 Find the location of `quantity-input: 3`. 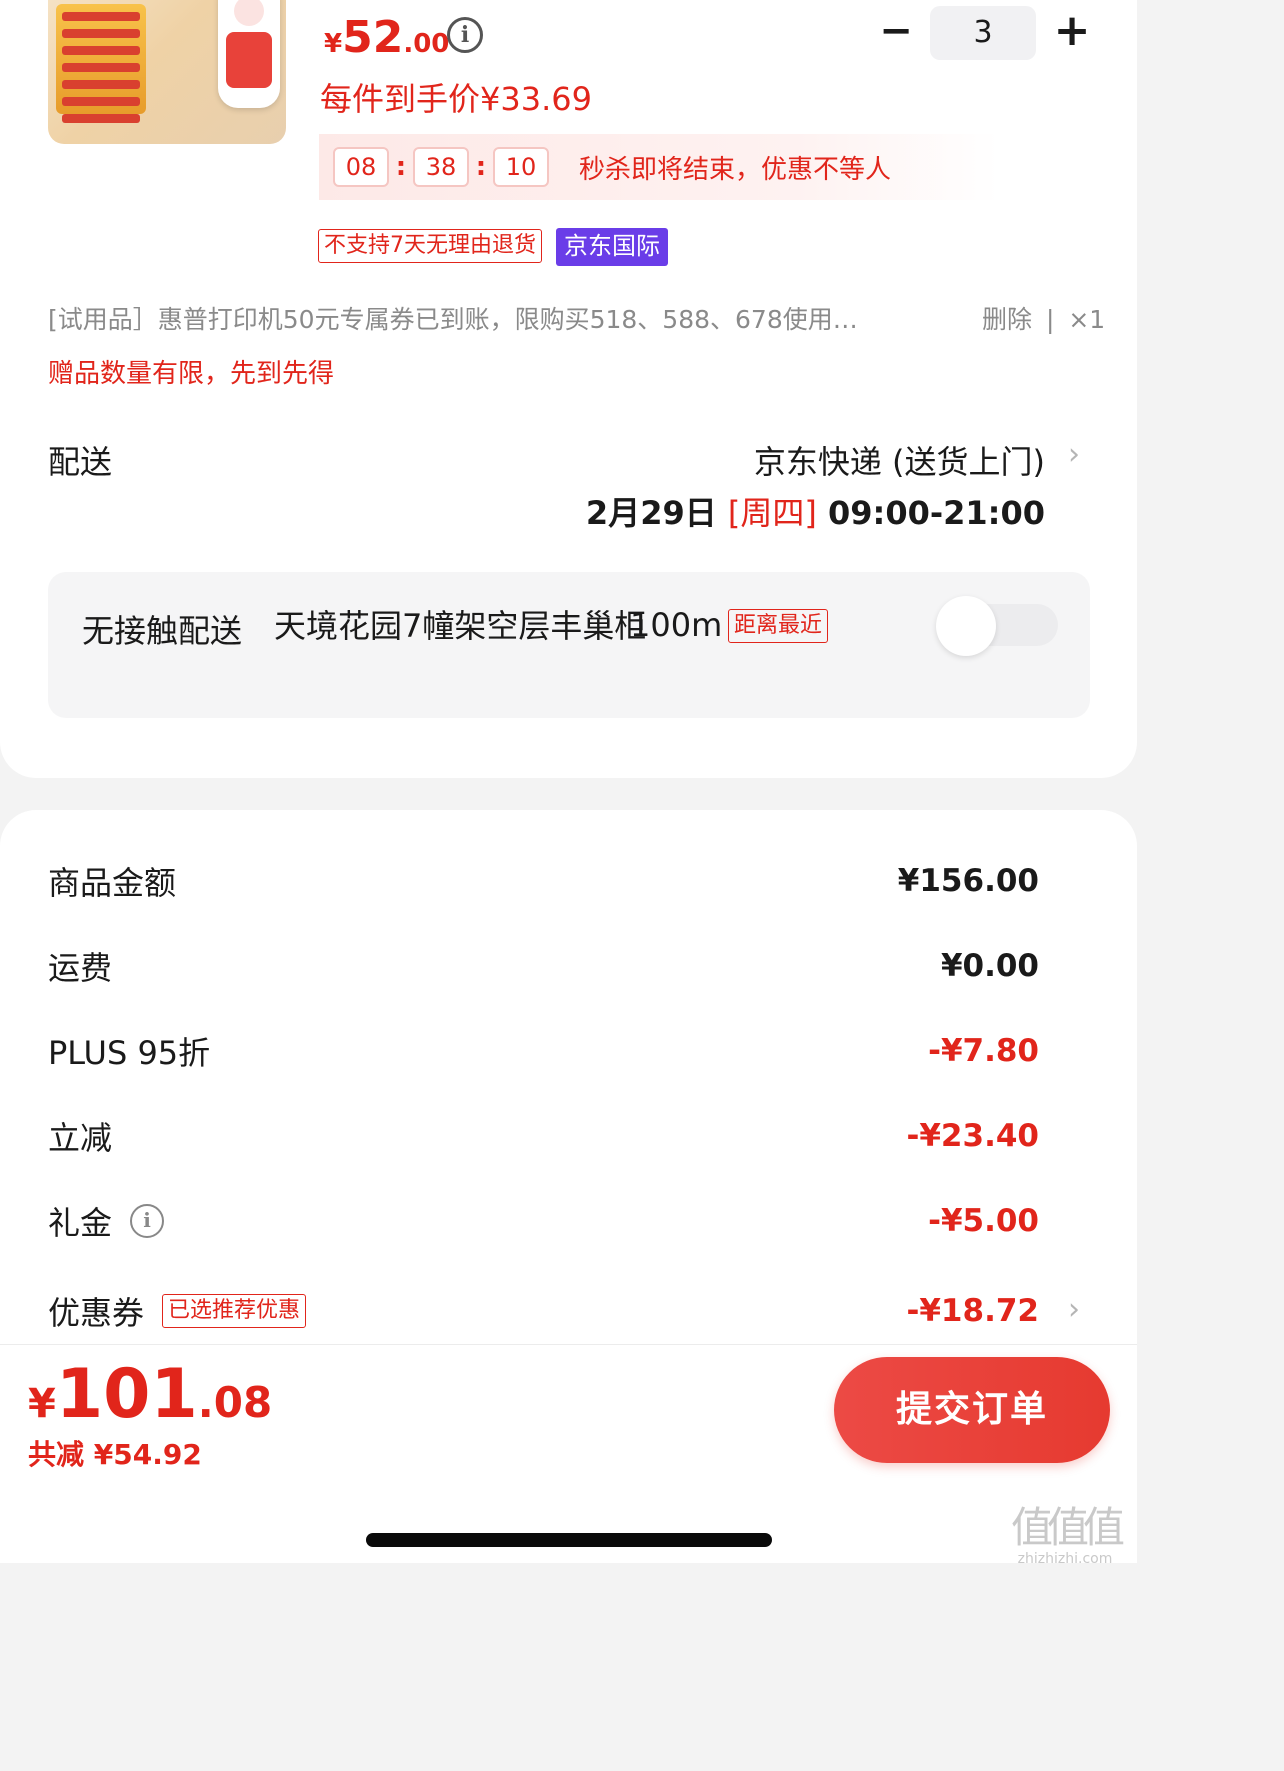

quantity-input: 3 is located at coordinates (983, 33).